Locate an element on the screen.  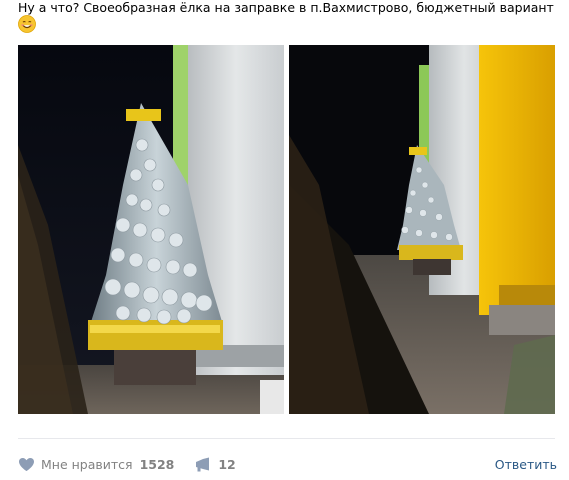
like-button: Мне нравится 1528 is located at coordinates (96, 464).